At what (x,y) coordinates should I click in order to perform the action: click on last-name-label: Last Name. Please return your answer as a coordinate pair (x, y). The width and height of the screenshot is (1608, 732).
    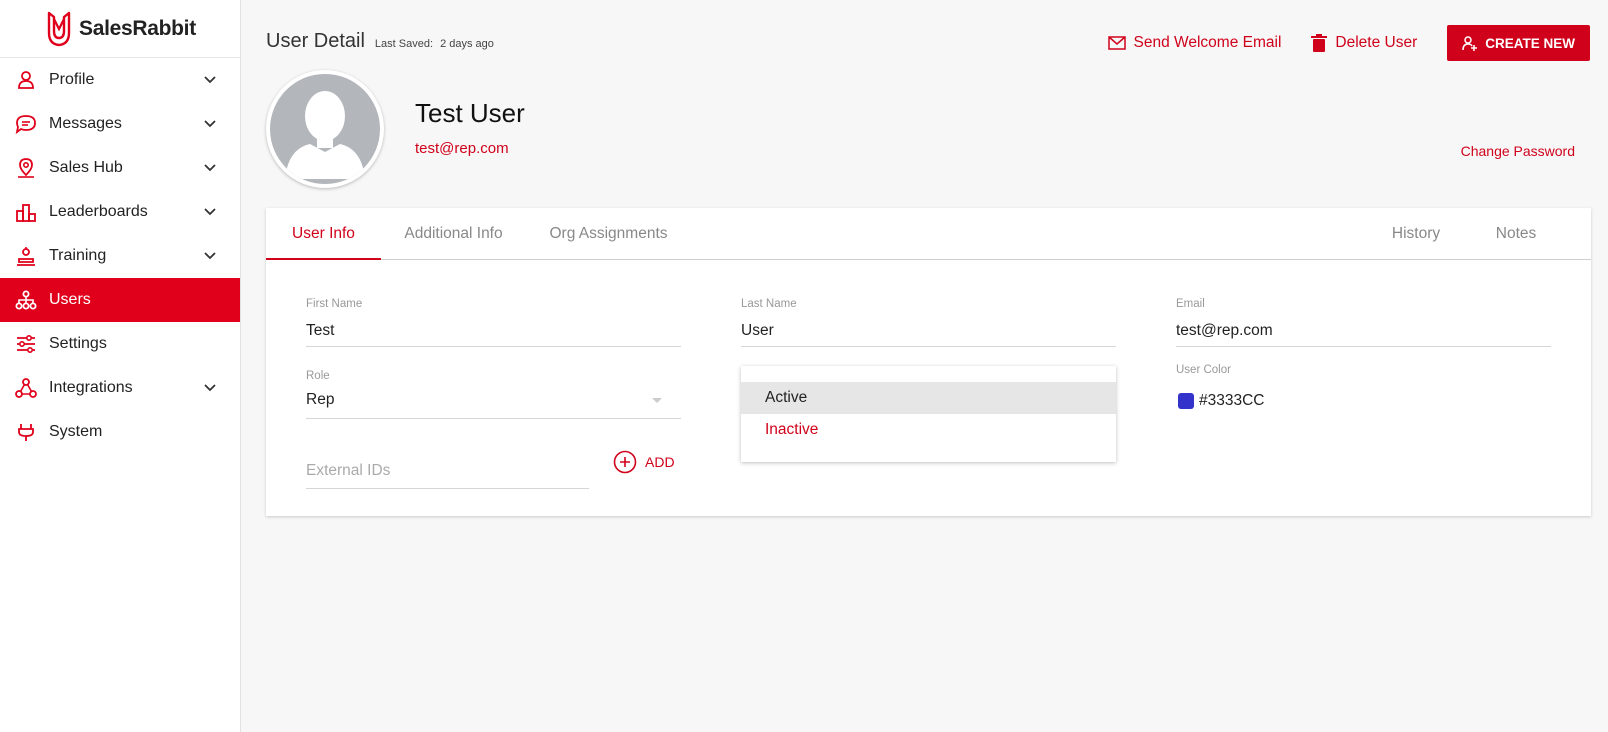
    Looking at the image, I should click on (769, 304).